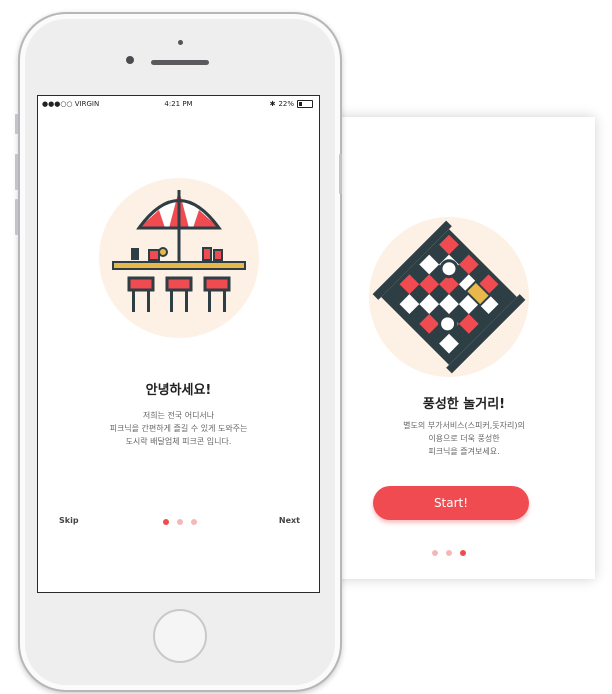 Image resolution: width=612 pixels, height=694 pixels. What do you see at coordinates (179, 258) in the screenshot?
I see `picnic-table-illustration` at bounding box center [179, 258].